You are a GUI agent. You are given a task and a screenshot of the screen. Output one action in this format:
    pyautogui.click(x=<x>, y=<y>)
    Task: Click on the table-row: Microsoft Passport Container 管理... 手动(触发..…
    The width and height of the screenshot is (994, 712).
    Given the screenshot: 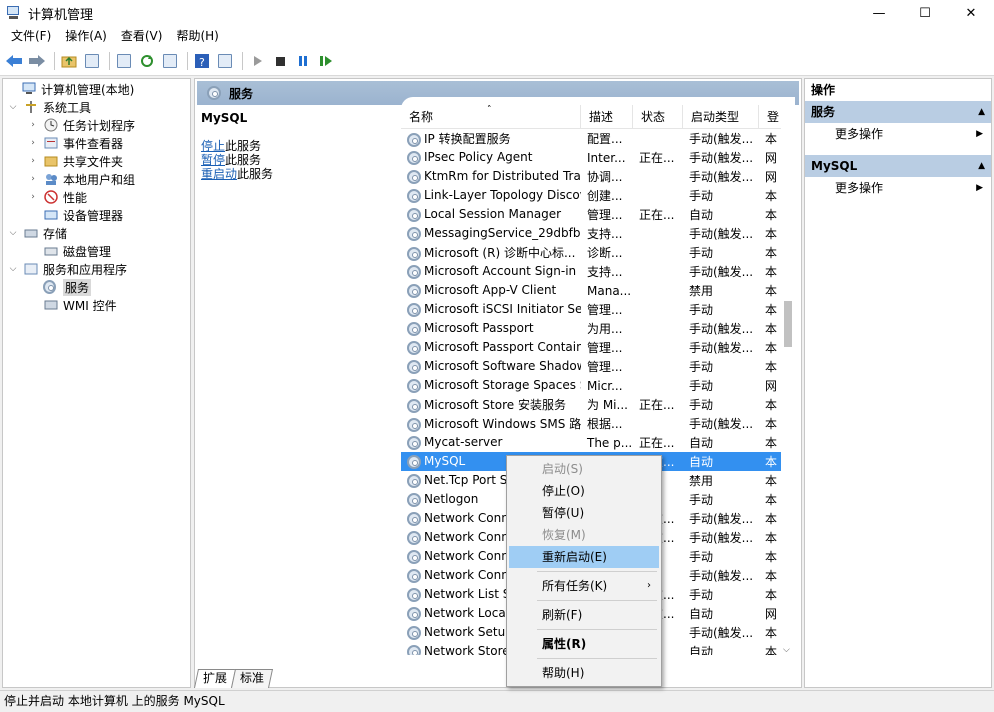 What is the action you would take?
    pyautogui.click(x=591, y=347)
    